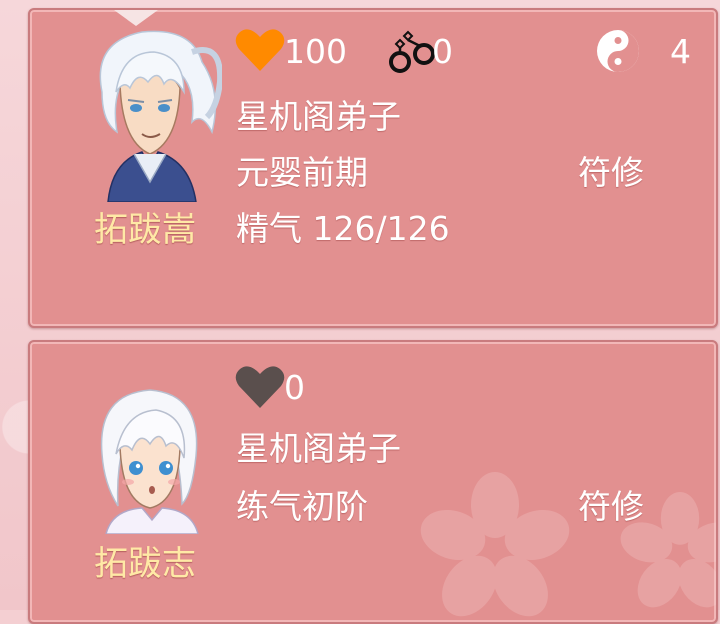 This screenshot has width=720, height=624. Describe the element at coordinates (315, 51) in the screenshot. I see `favor-value: 100` at that location.